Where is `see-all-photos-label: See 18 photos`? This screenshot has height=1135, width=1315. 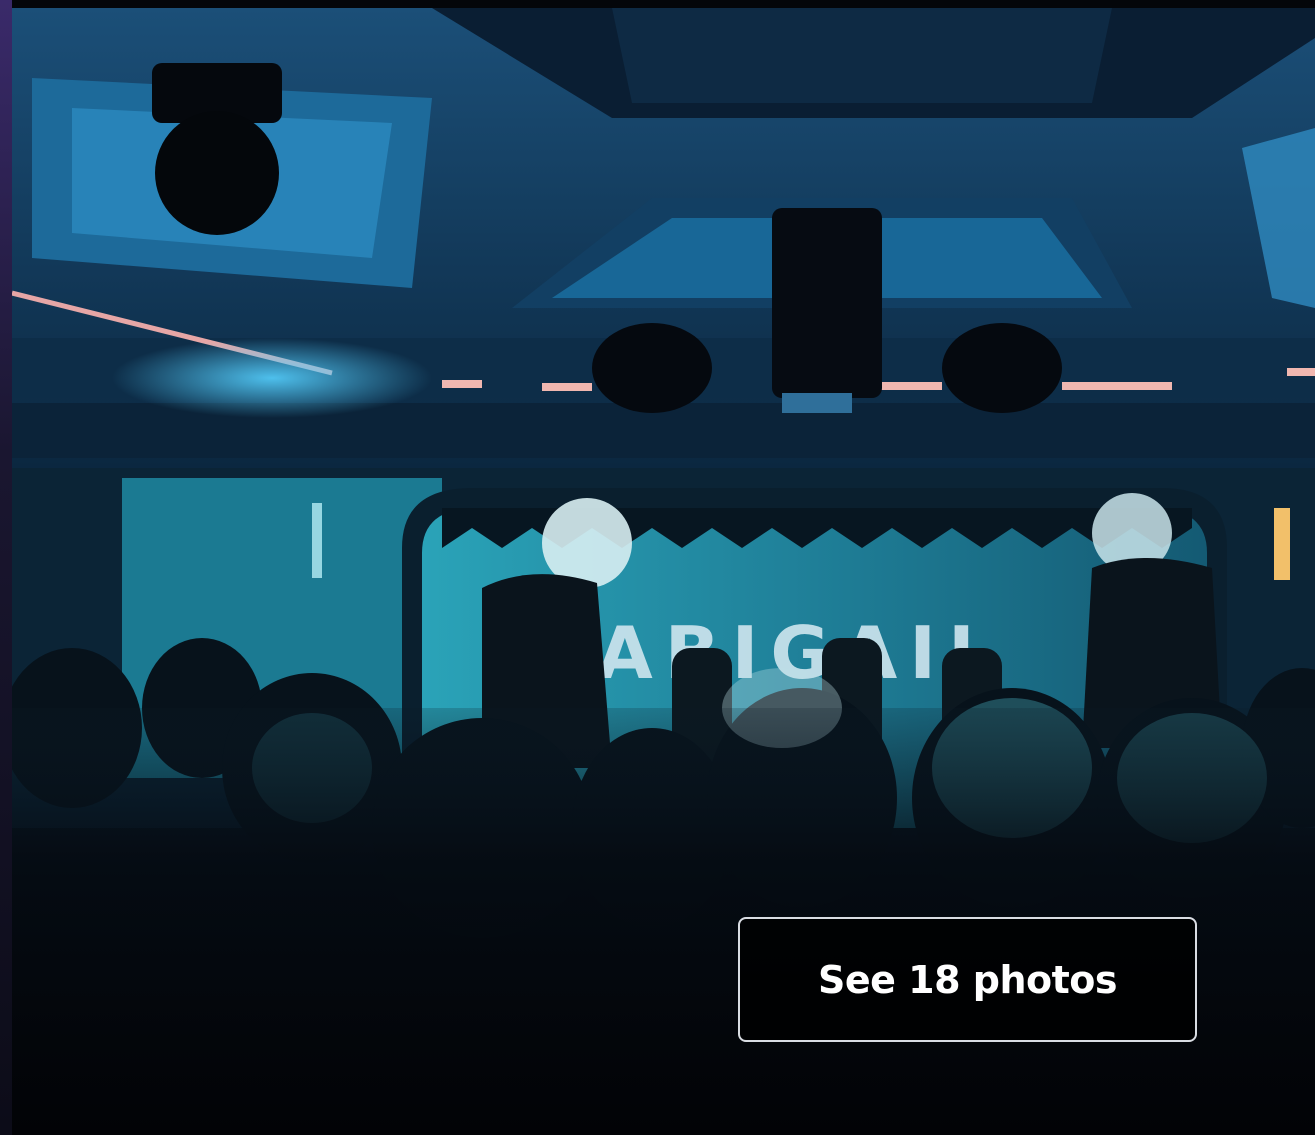 see-all-photos-label: See 18 photos is located at coordinates (967, 979).